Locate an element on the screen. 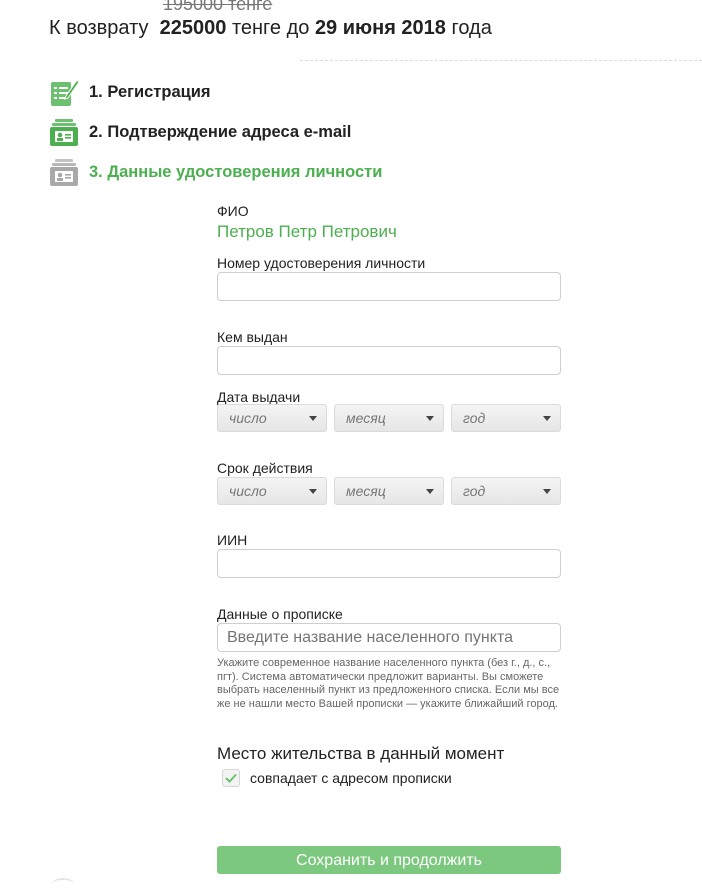  issue-month-select: месяц is located at coordinates (389, 418).